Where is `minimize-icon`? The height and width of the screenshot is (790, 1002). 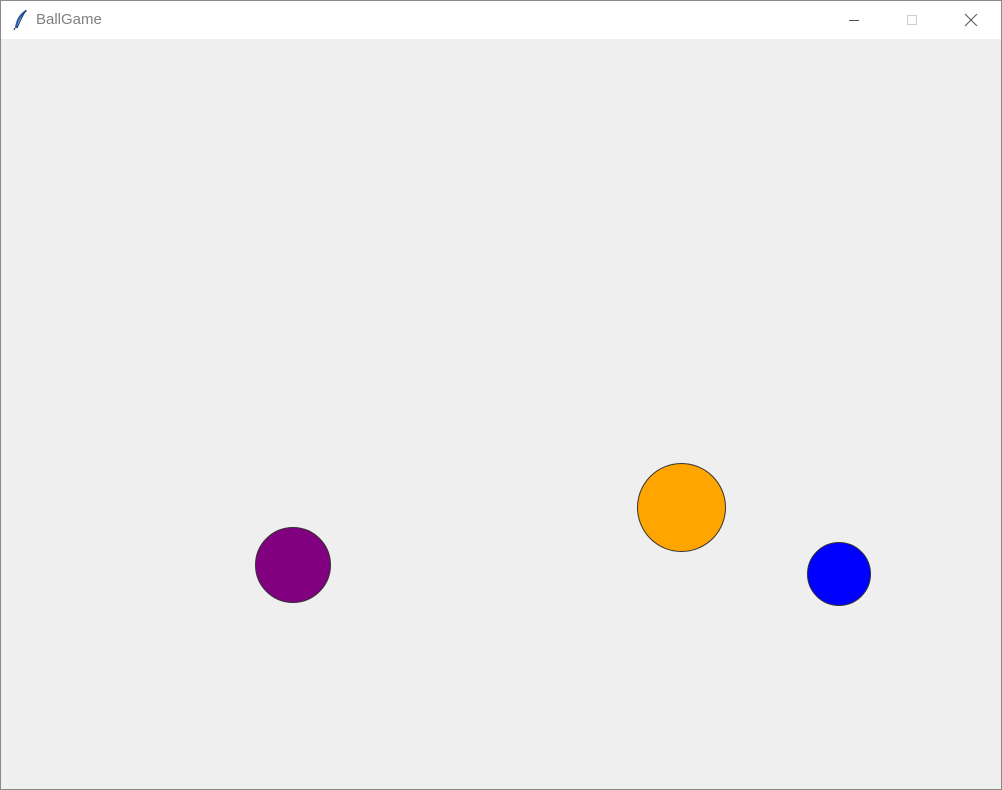 minimize-icon is located at coordinates (854, 20).